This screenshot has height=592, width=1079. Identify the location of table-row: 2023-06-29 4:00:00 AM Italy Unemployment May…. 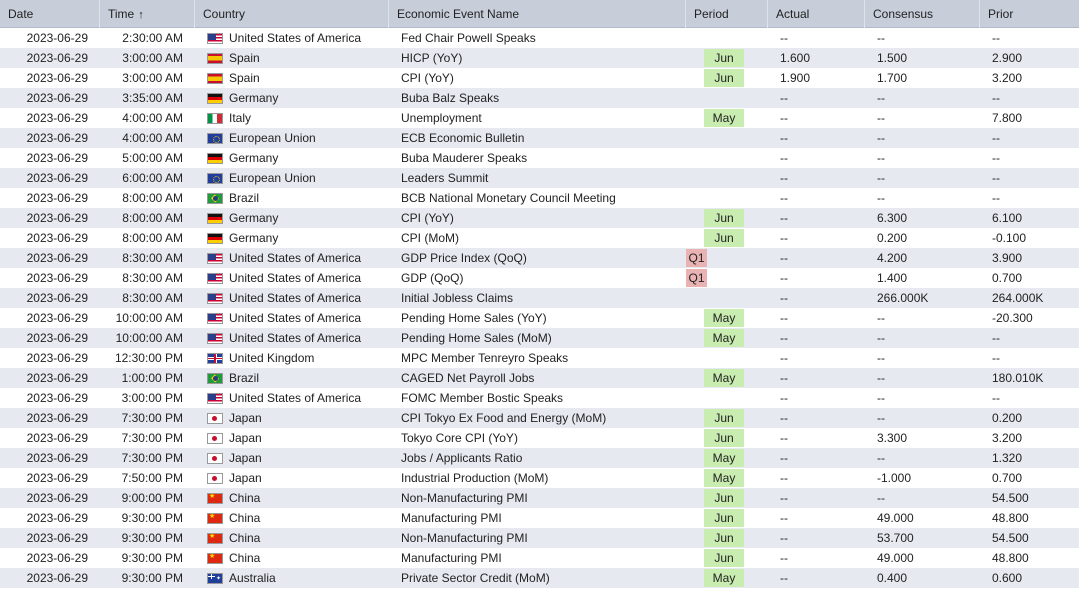
(539, 118).